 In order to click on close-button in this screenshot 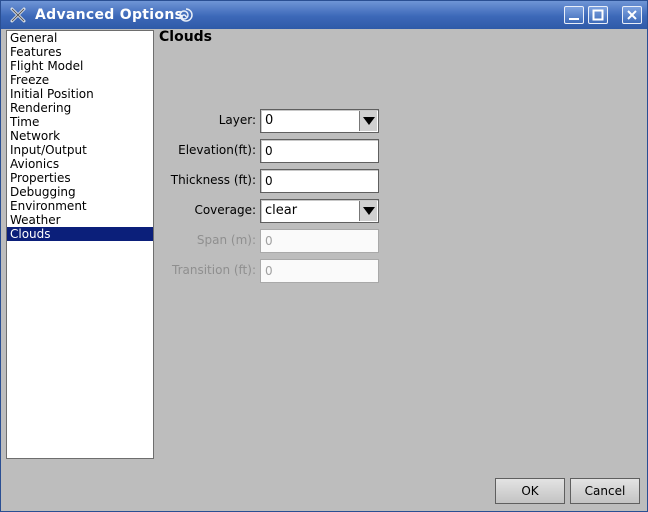, I will do `click(632, 15)`.